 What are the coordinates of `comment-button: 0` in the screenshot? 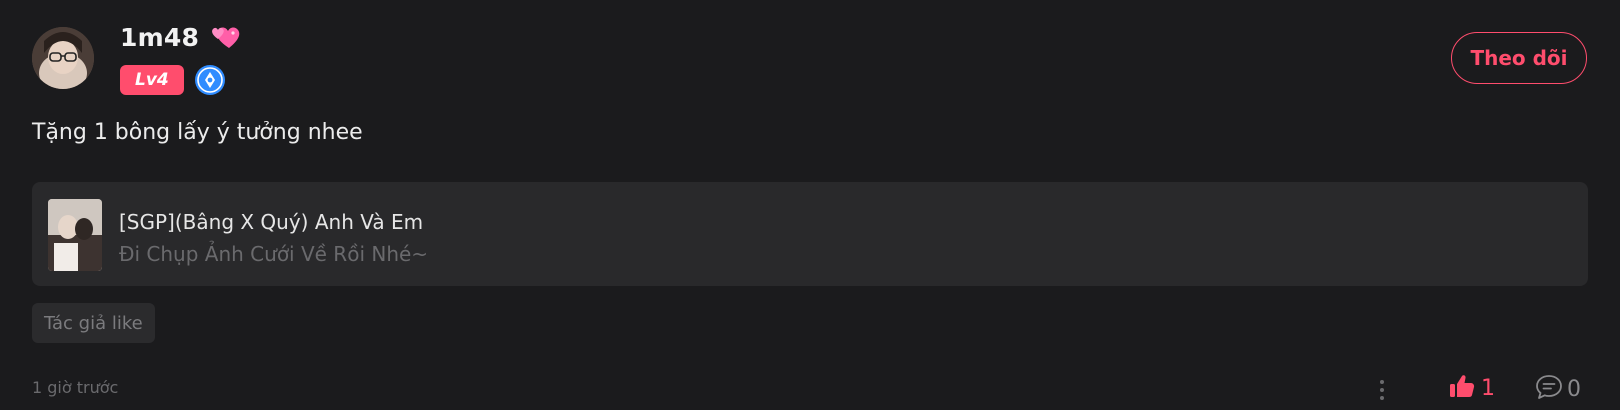 It's located at (1558, 389).